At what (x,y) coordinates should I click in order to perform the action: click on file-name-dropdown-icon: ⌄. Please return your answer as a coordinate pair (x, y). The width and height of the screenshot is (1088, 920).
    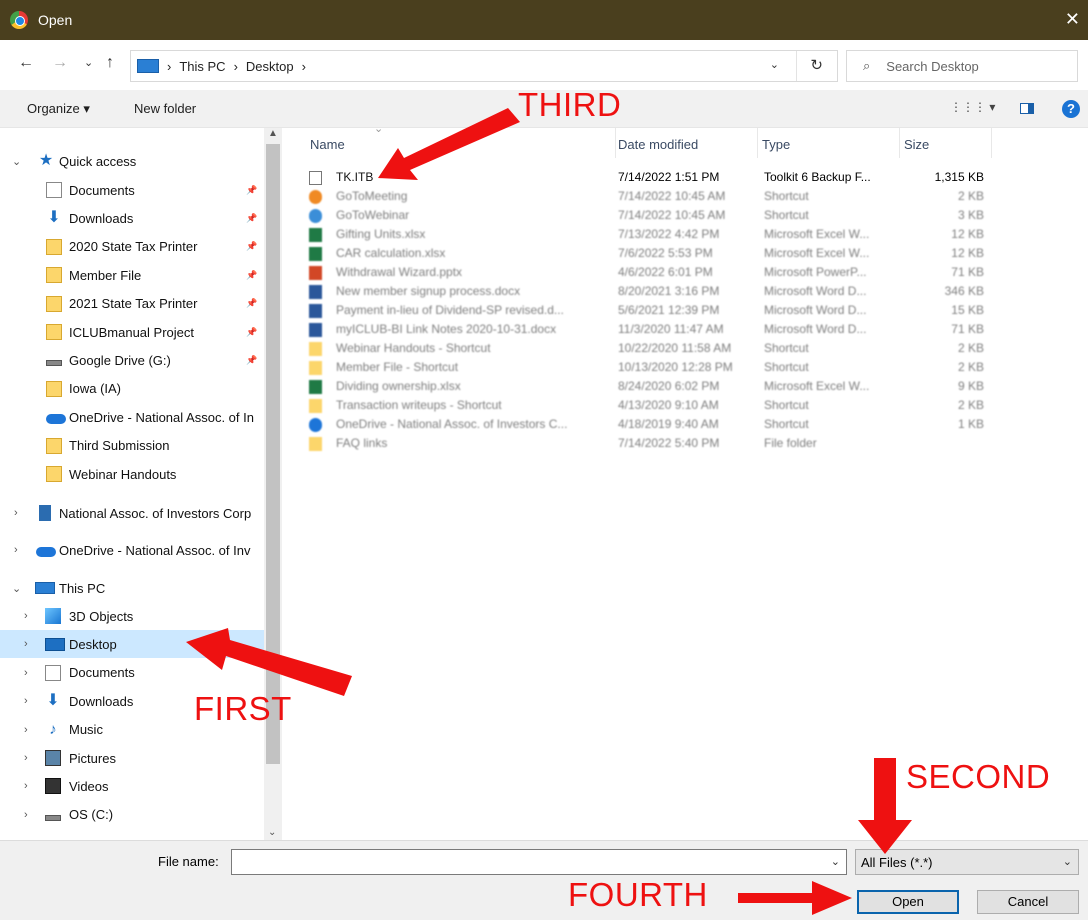
    Looking at the image, I should click on (835, 861).